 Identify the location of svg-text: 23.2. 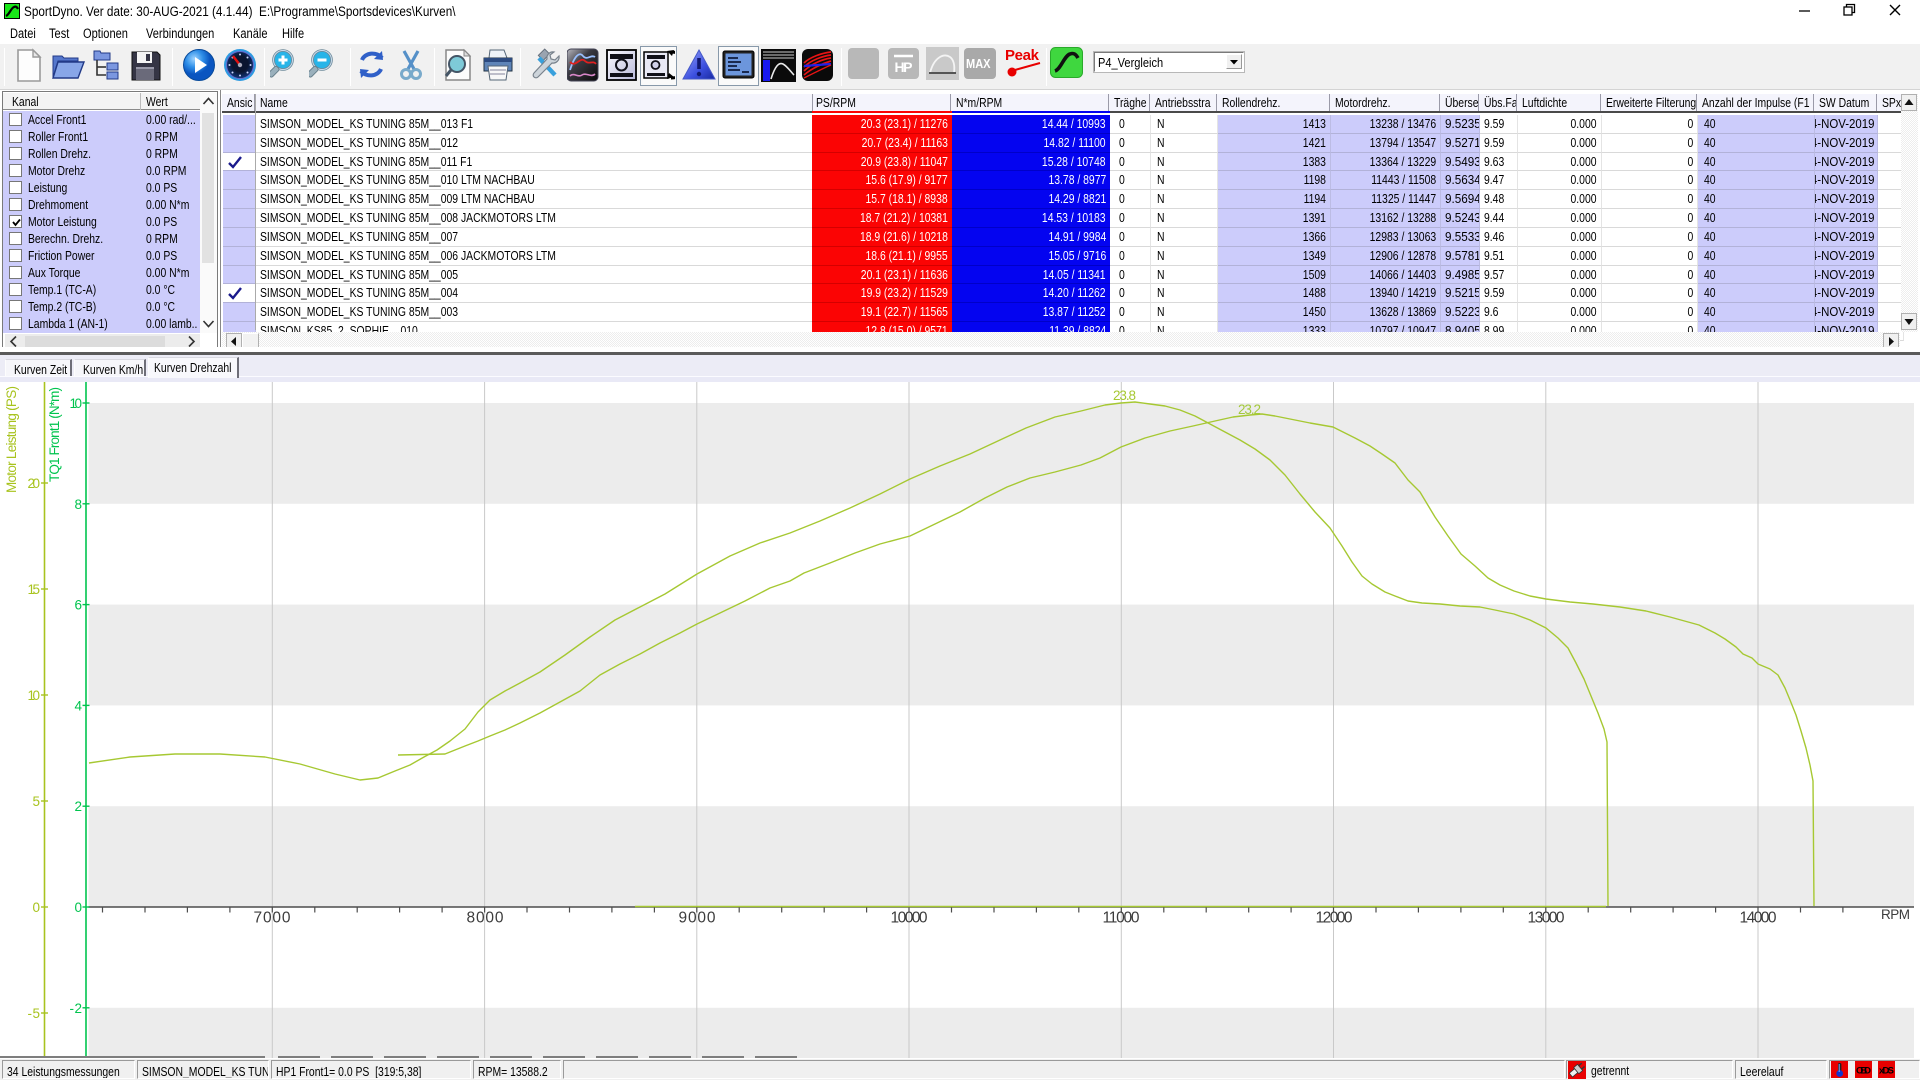
(1249, 409).